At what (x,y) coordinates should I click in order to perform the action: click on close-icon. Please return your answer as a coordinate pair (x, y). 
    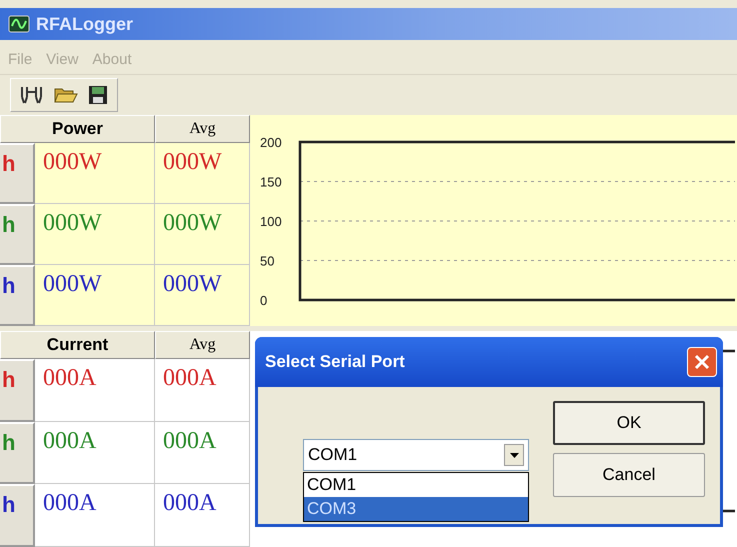
    Looking at the image, I should click on (702, 362).